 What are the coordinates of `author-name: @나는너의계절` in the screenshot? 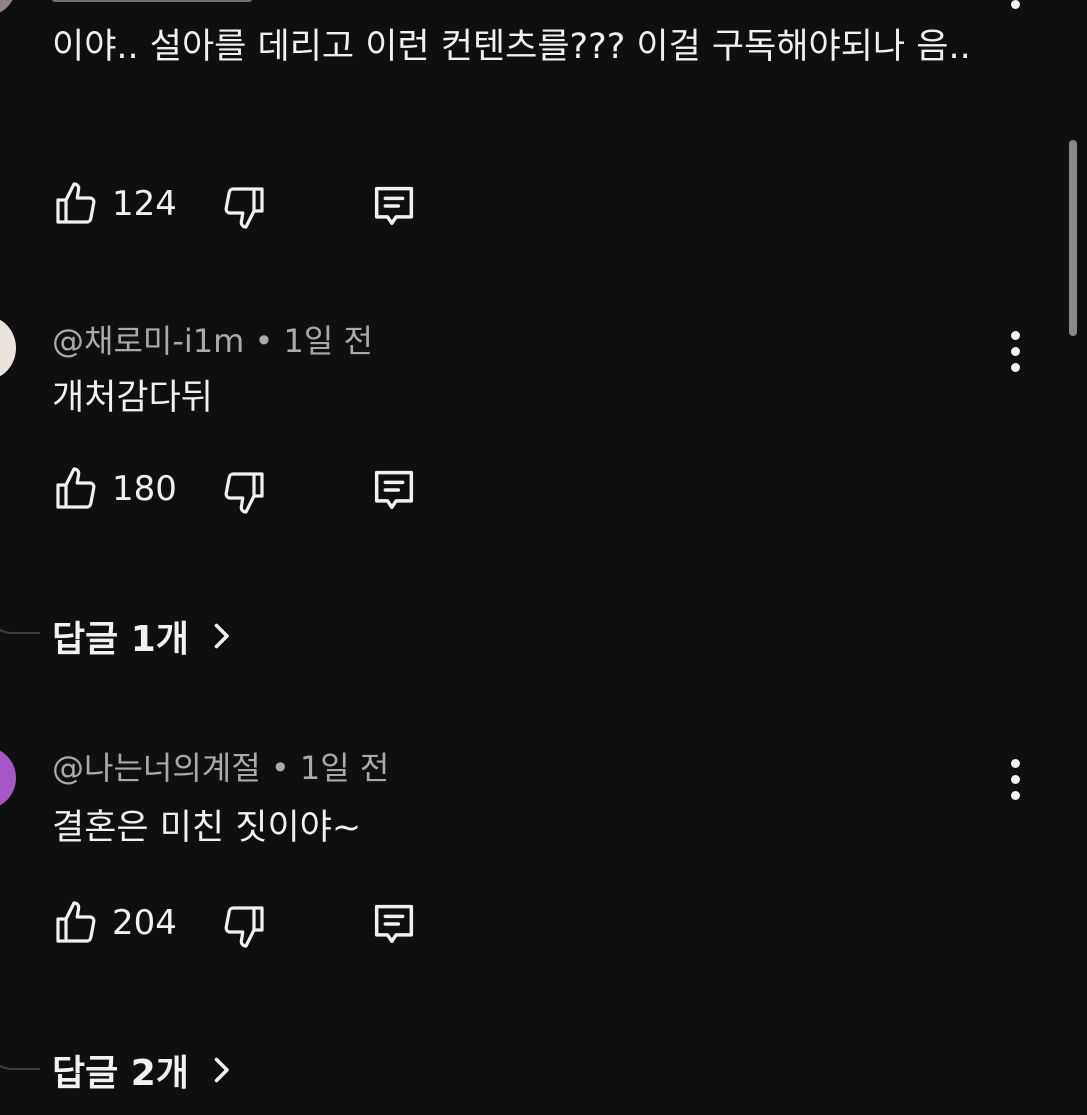 It's located at (156, 768).